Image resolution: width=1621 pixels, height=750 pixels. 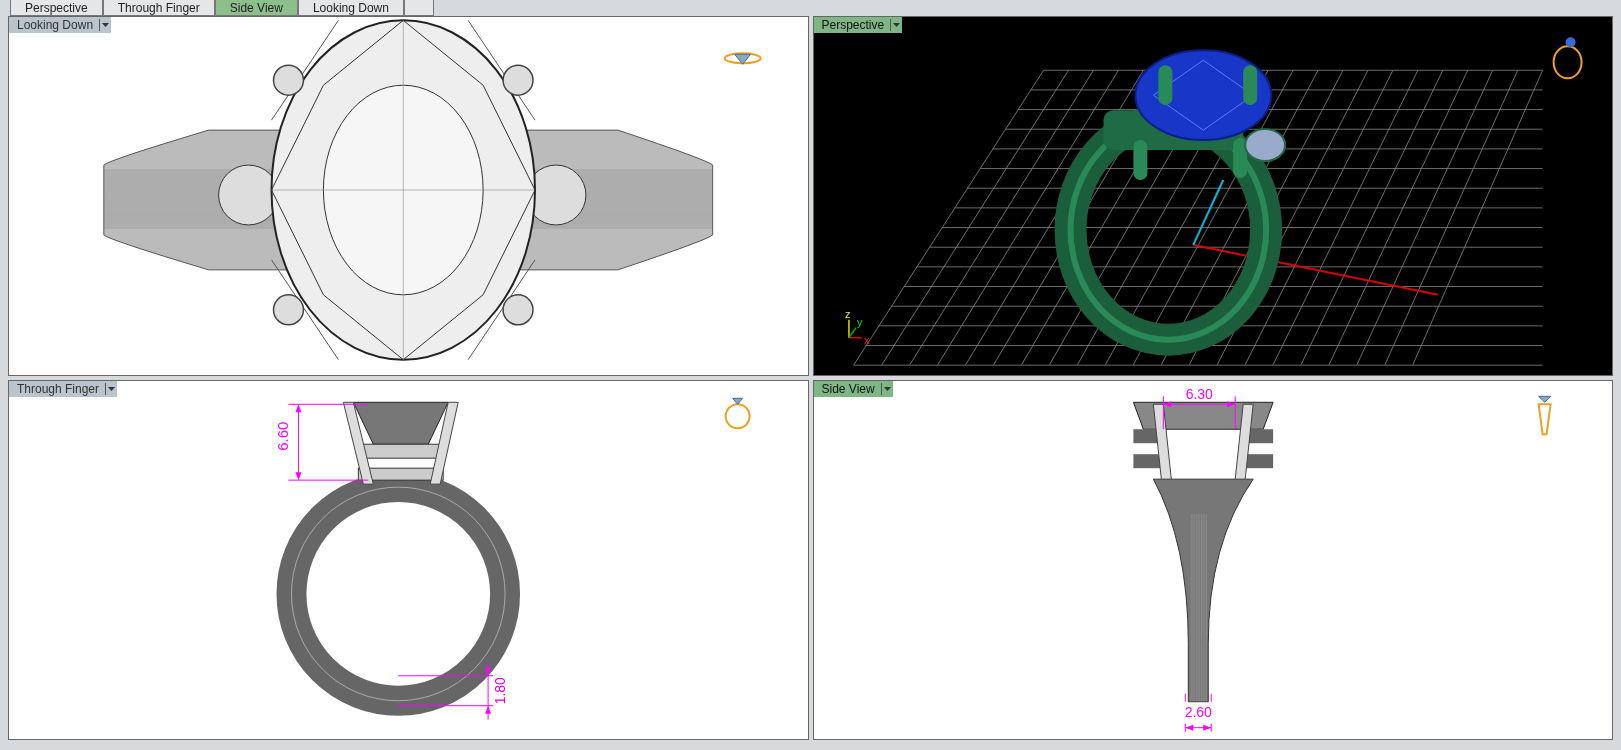 What do you see at coordinates (350, 8) in the screenshot?
I see `view-tab: Looking Down` at bounding box center [350, 8].